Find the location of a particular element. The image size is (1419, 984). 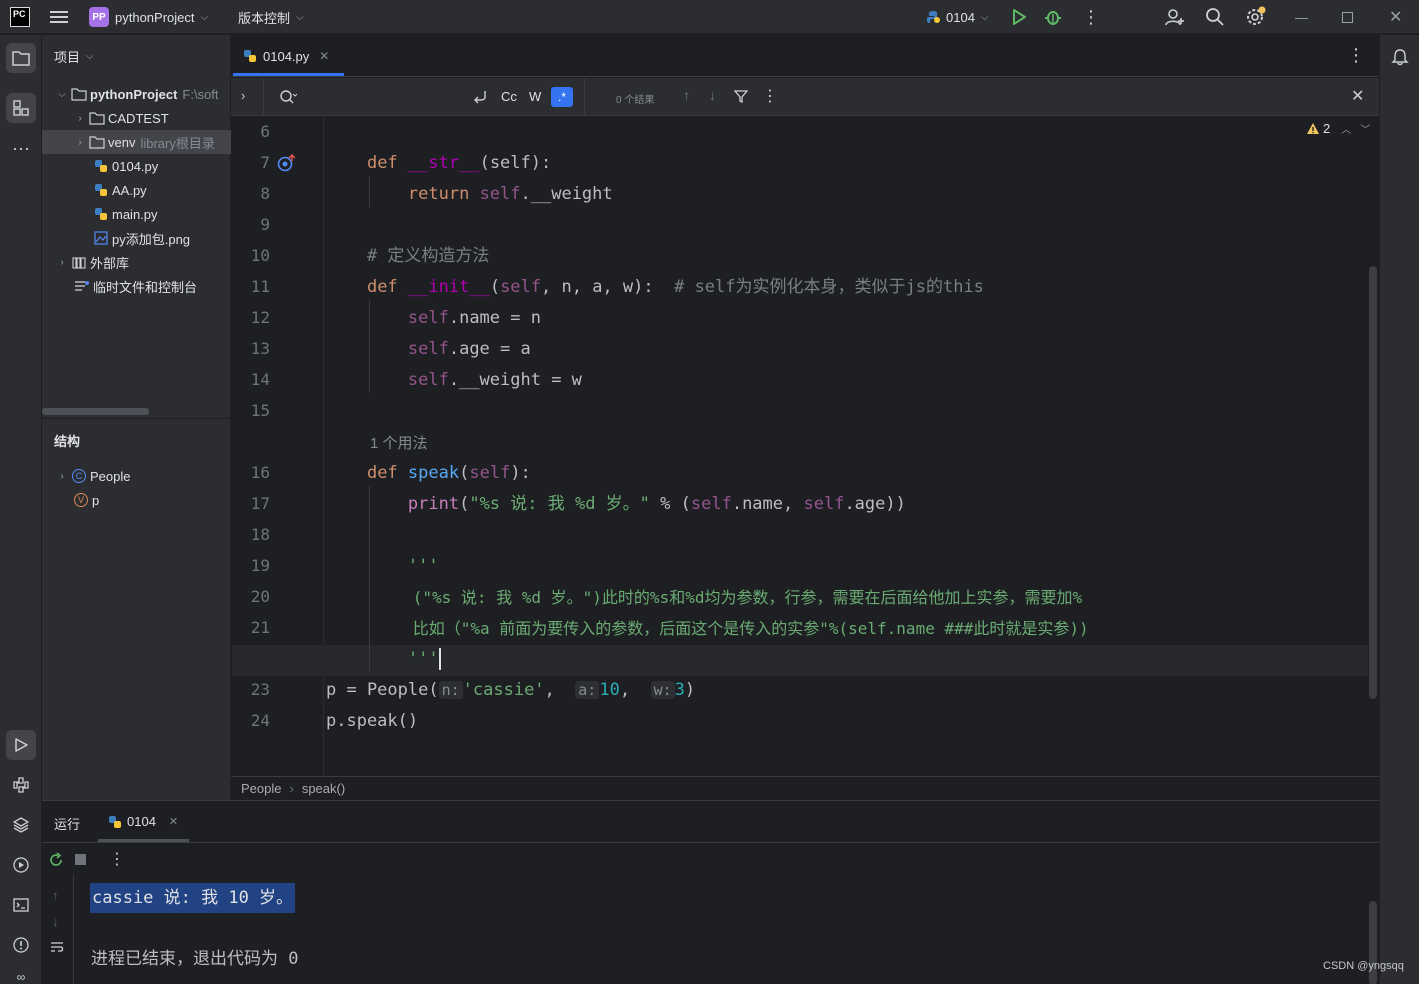

code-line-16: def speak(self): is located at coordinates (428, 473).